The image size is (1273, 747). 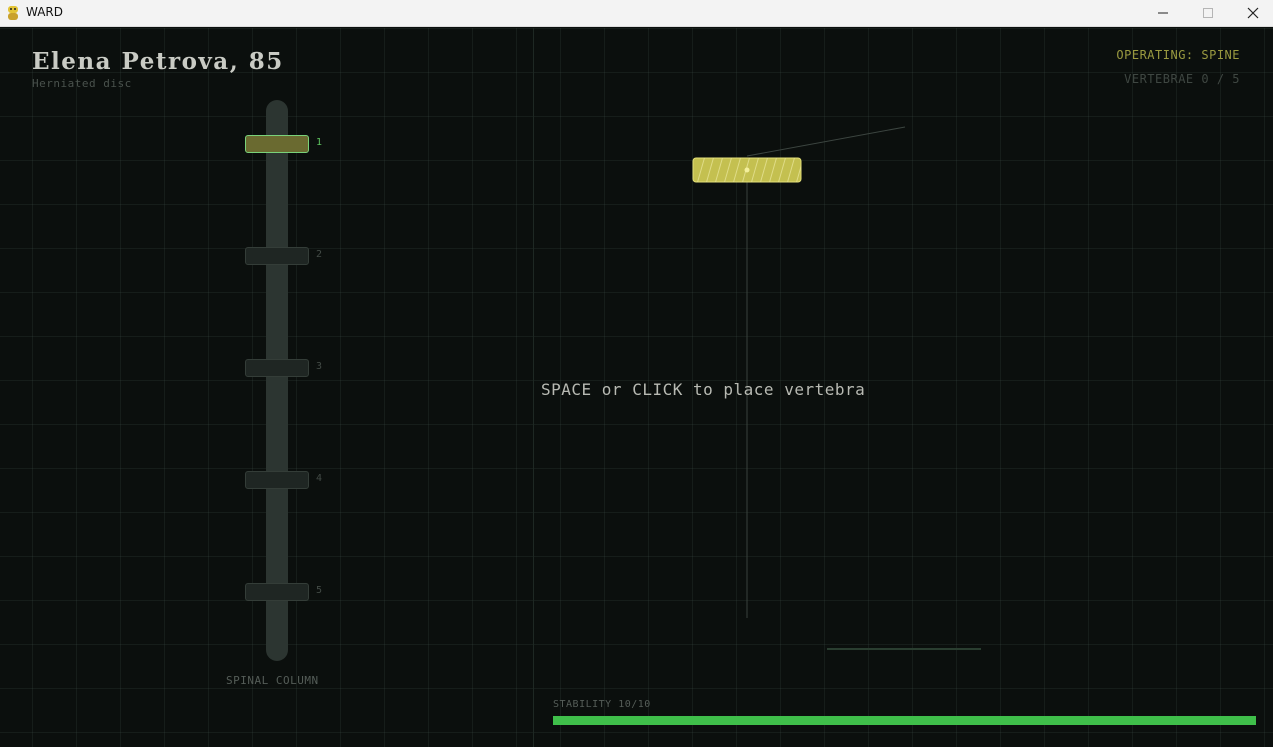 I want to click on stability-label: STABILITY 10/10, so click(x=602, y=704).